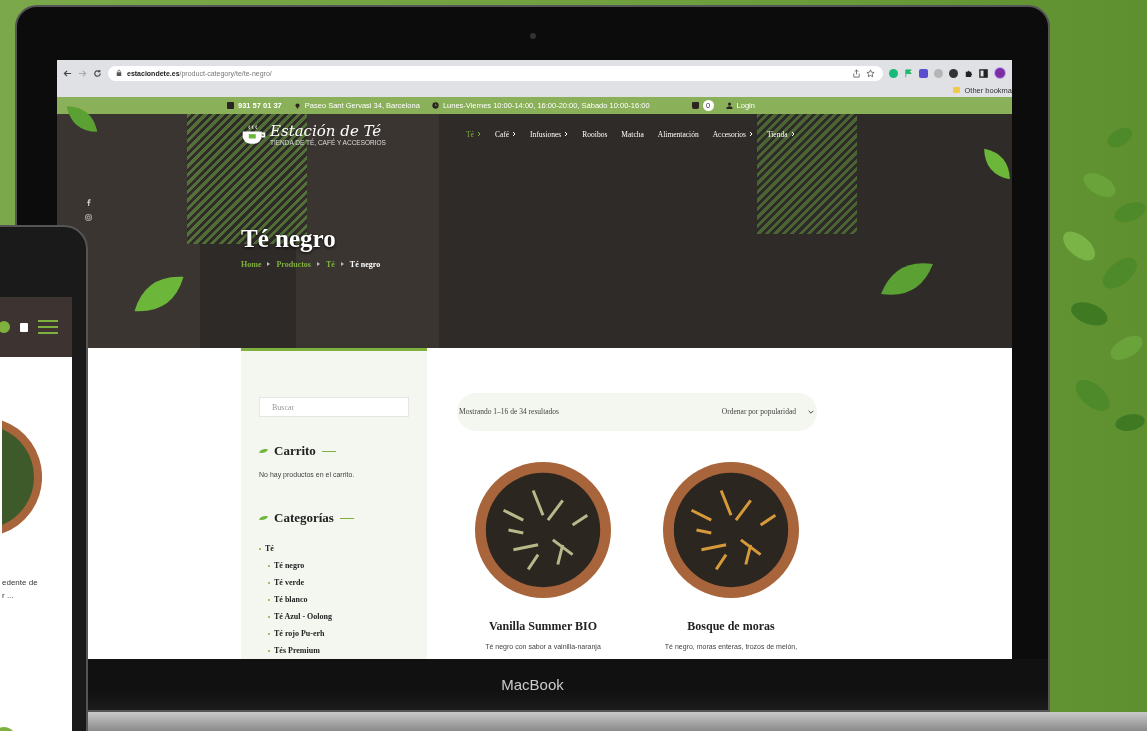 This screenshot has height=731, width=1147. What do you see at coordinates (230, 105) in the screenshot?
I see `phone-icon` at bounding box center [230, 105].